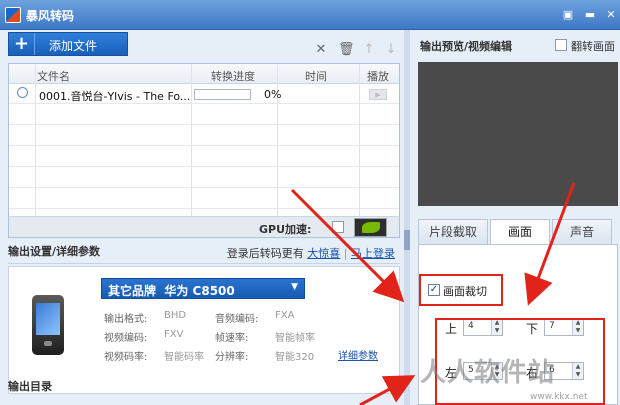 The width and height of the screenshot is (620, 405). Describe the element at coordinates (559, 397) in the screenshot. I see `watermark-url: www.kkx.net` at that location.